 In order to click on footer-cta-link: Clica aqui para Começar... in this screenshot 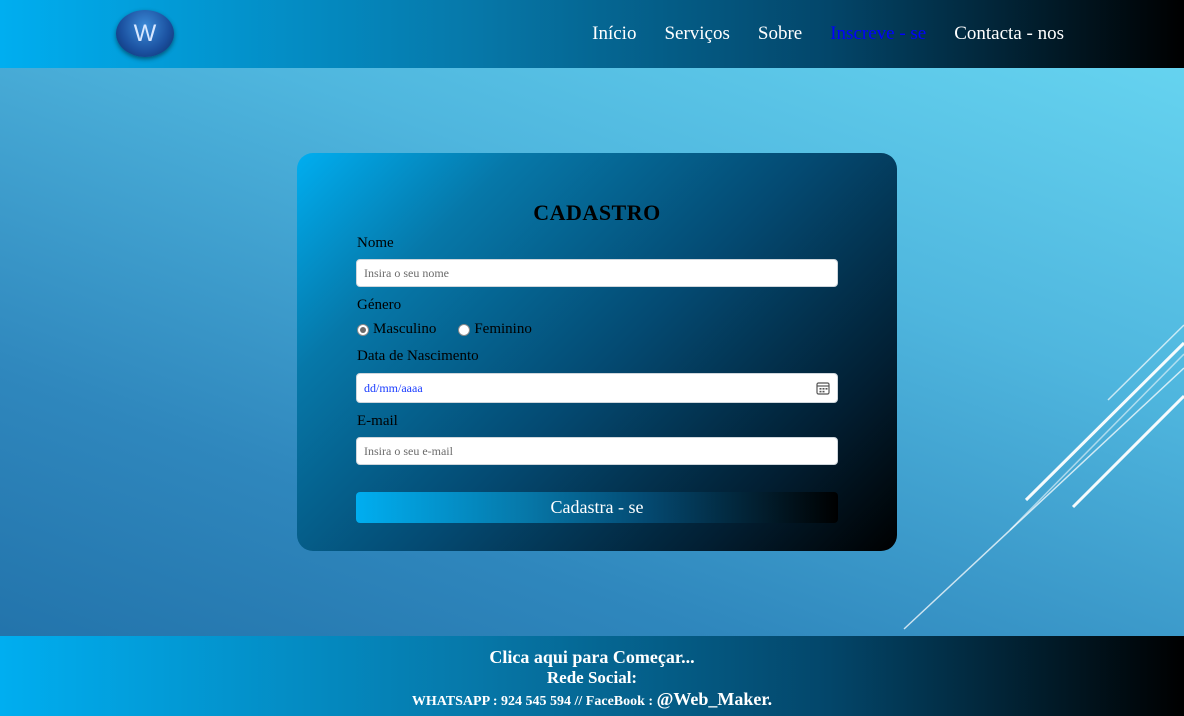, I will do `click(592, 657)`.